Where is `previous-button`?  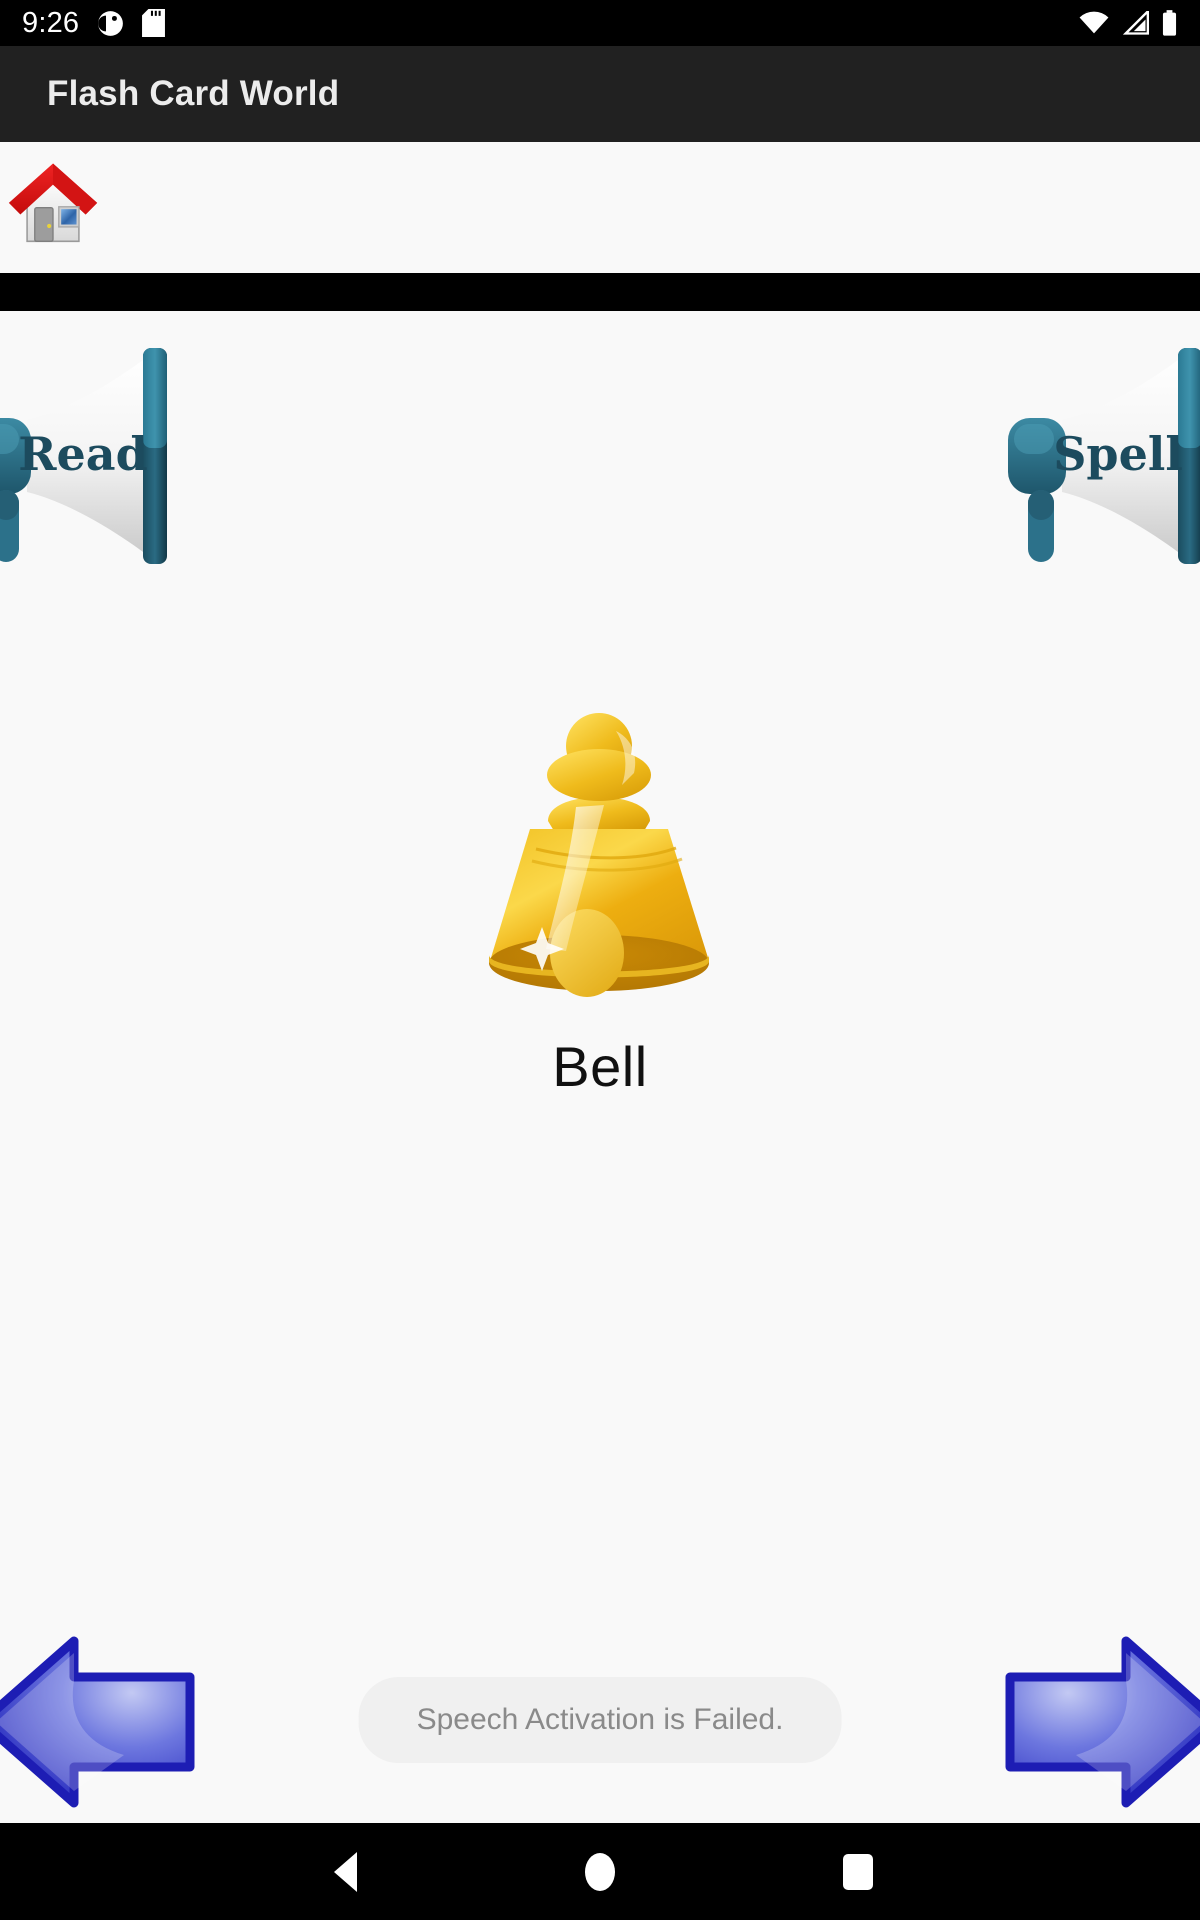 previous-button is located at coordinates (103, 1722).